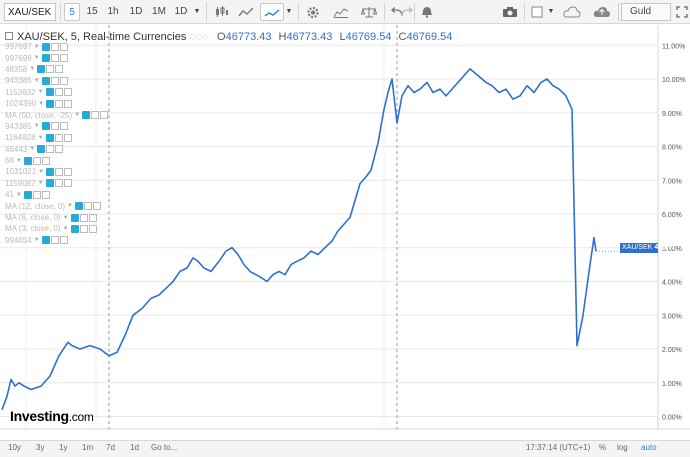  What do you see at coordinates (56, 205) in the screenshot?
I see `indicator-row: MA (12, close, 0) ▼` at bounding box center [56, 205].